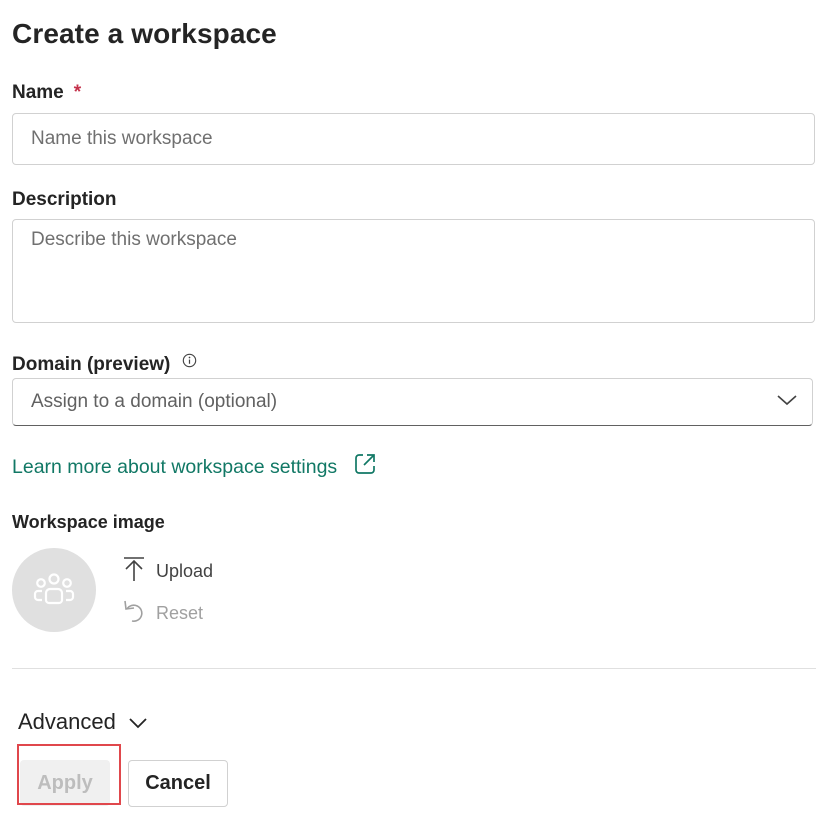 The width and height of the screenshot is (837, 817). I want to click on workspace-avatar, so click(54, 590).